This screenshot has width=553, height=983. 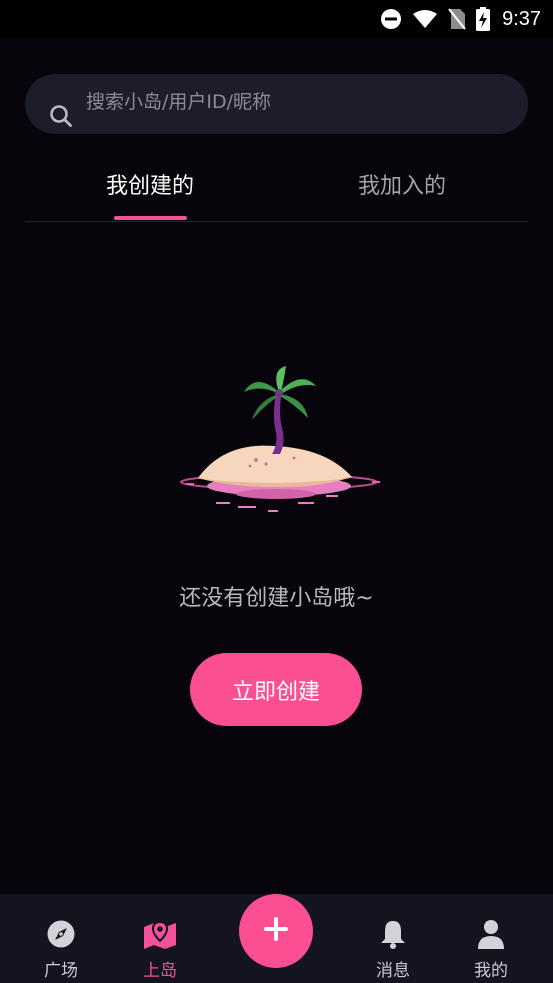 What do you see at coordinates (276, 19) in the screenshot?
I see `status-bar: 9:37` at bounding box center [276, 19].